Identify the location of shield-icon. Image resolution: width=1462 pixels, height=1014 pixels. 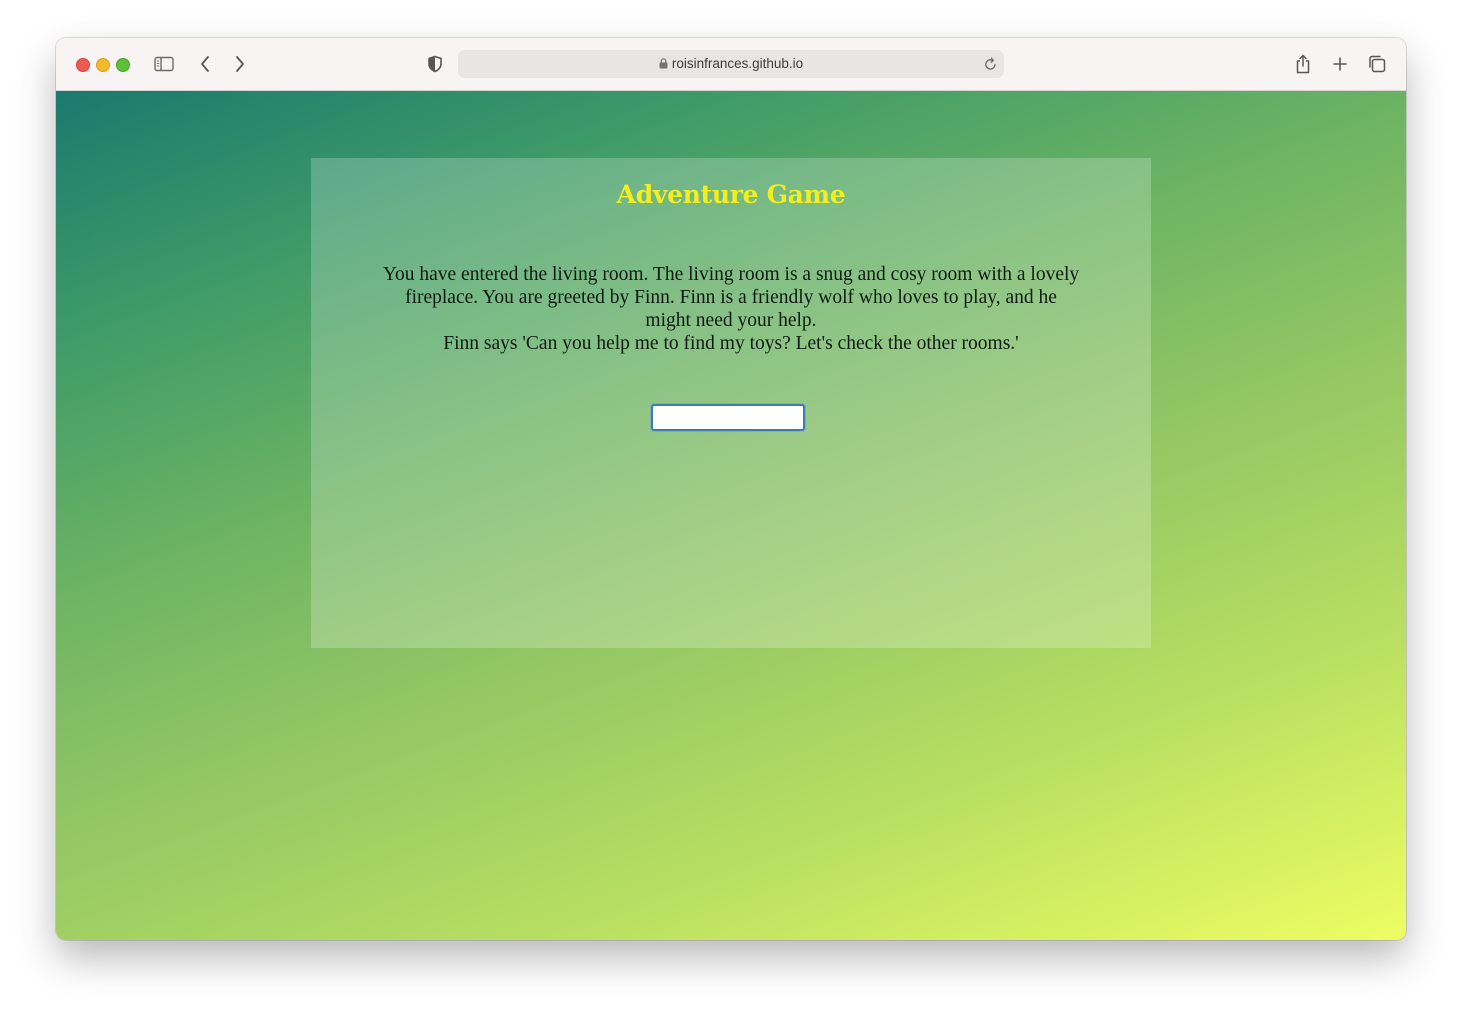
(435, 64).